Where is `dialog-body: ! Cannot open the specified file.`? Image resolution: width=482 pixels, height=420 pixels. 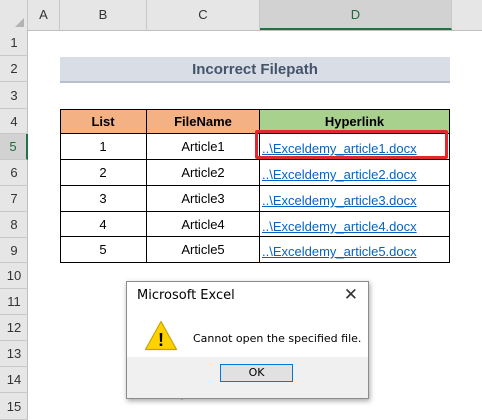
dialog-body: ! Cannot open the specified file. is located at coordinates (247, 338).